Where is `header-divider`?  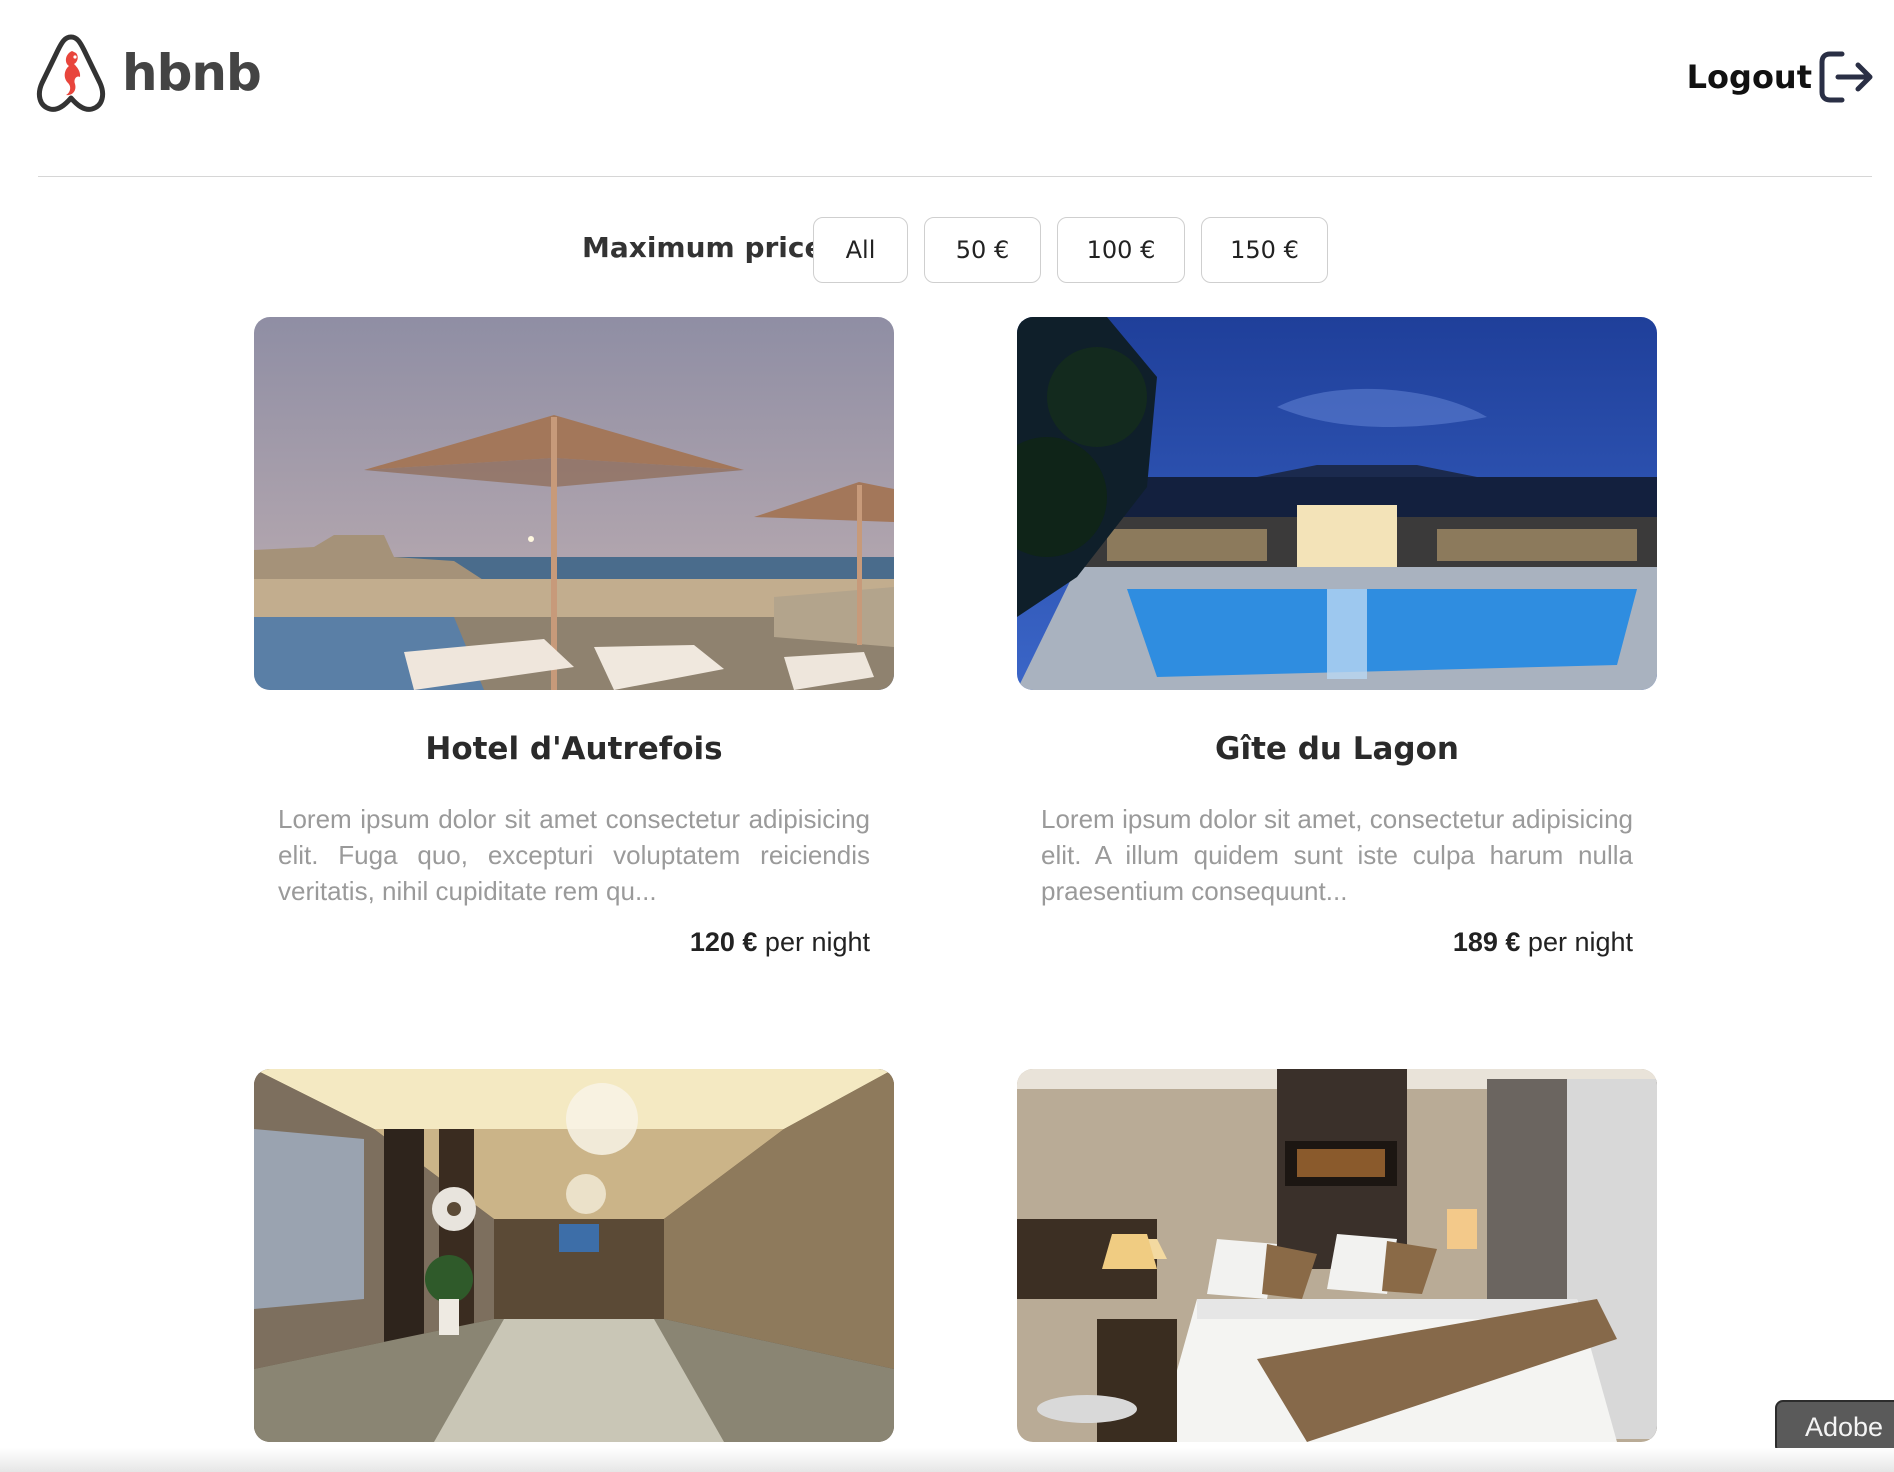 header-divider is located at coordinates (955, 176).